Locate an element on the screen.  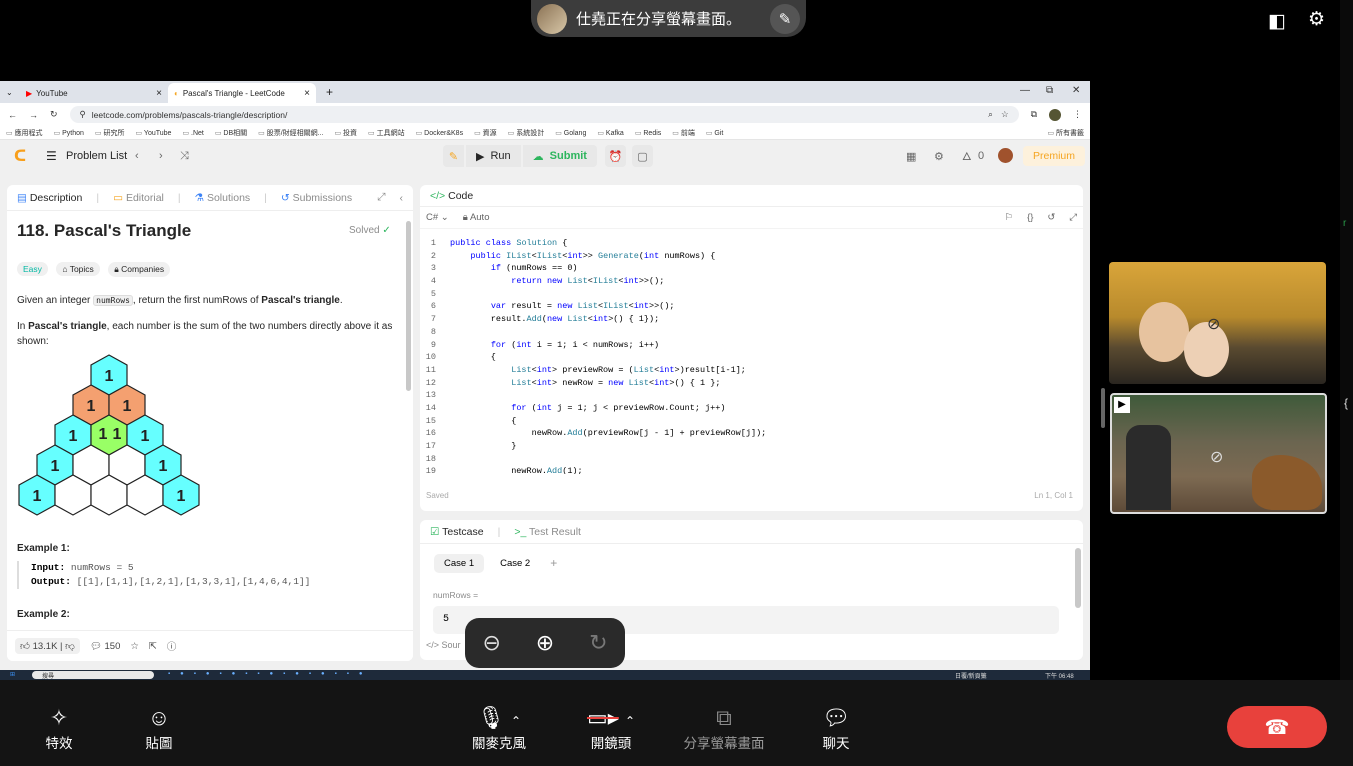
next-problem-icon: › is located at coordinates (161, 156).